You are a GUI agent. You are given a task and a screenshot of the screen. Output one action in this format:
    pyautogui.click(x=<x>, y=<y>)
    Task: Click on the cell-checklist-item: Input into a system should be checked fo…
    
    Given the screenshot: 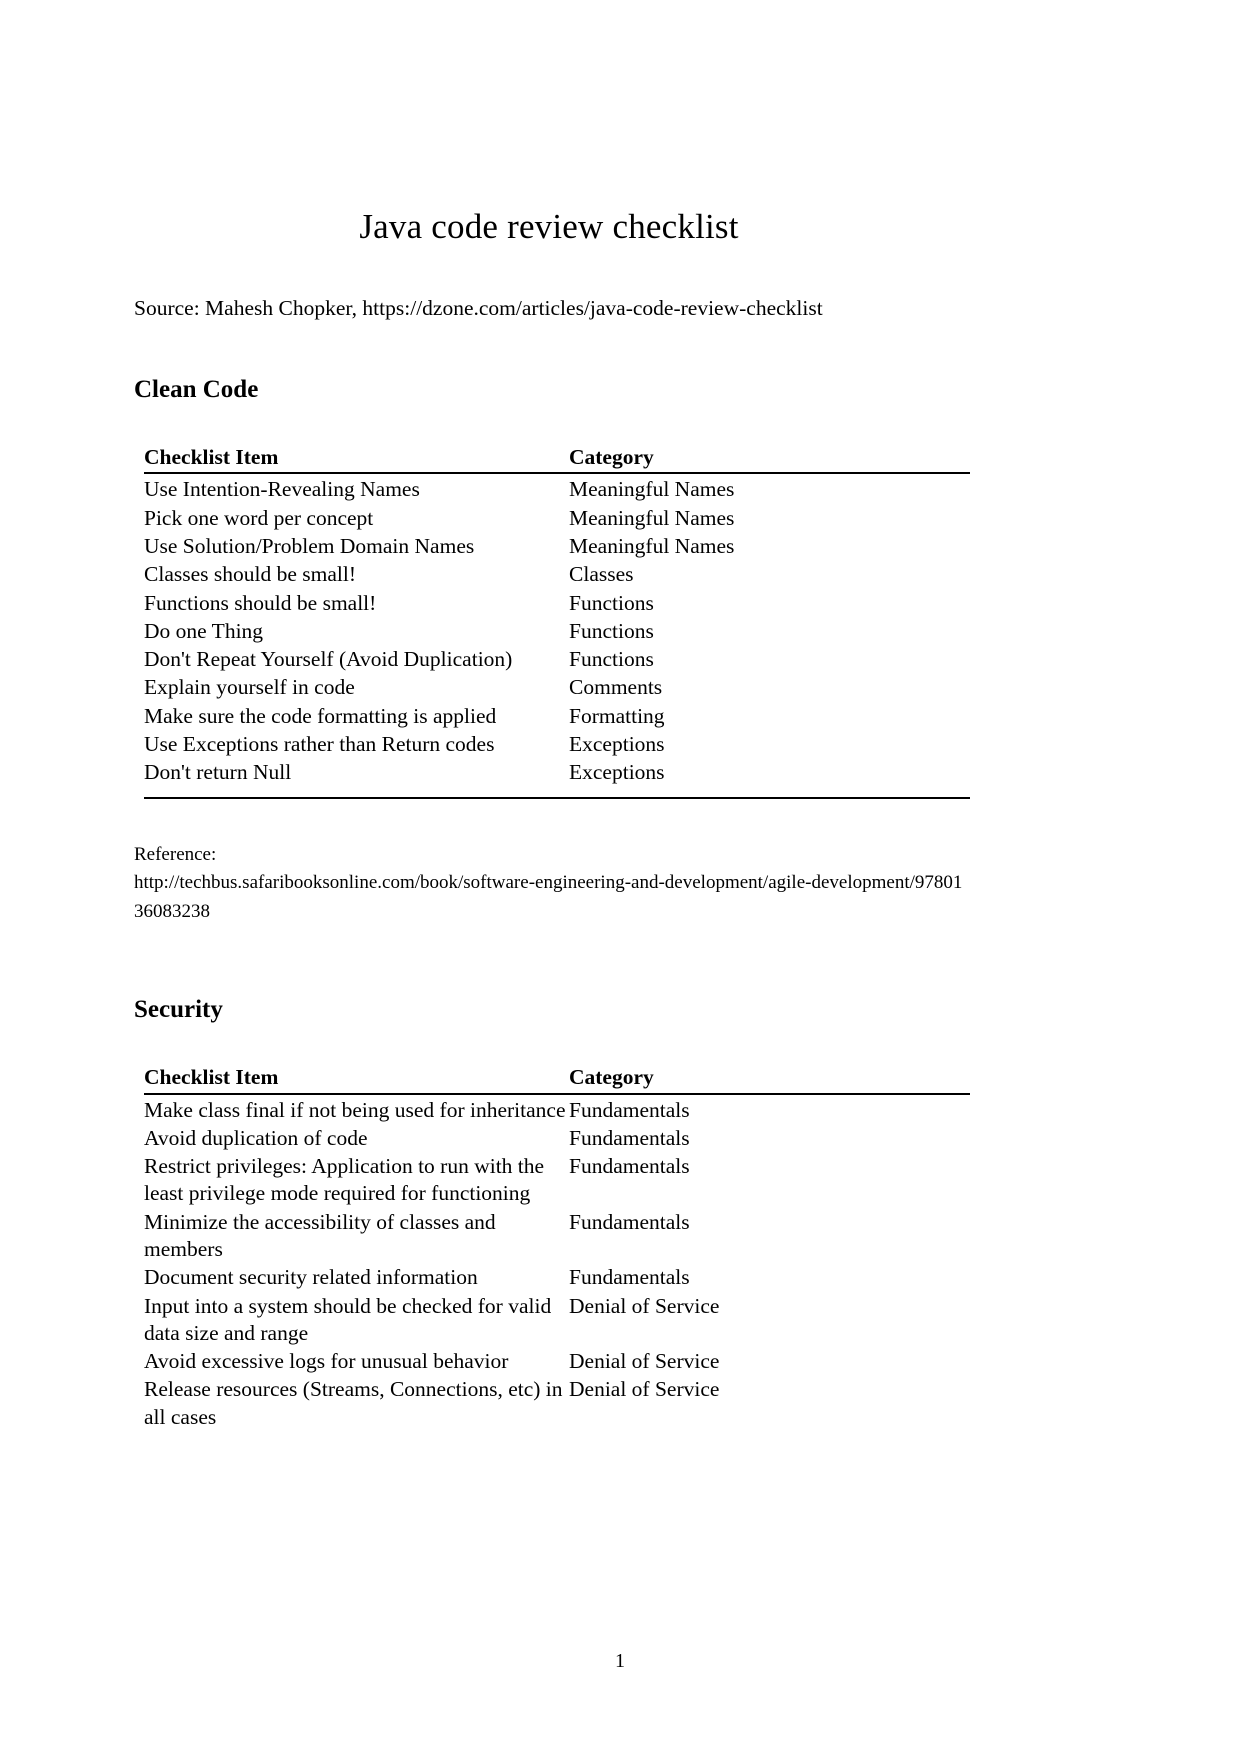 What is the action you would take?
    pyautogui.click(x=348, y=1319)
    